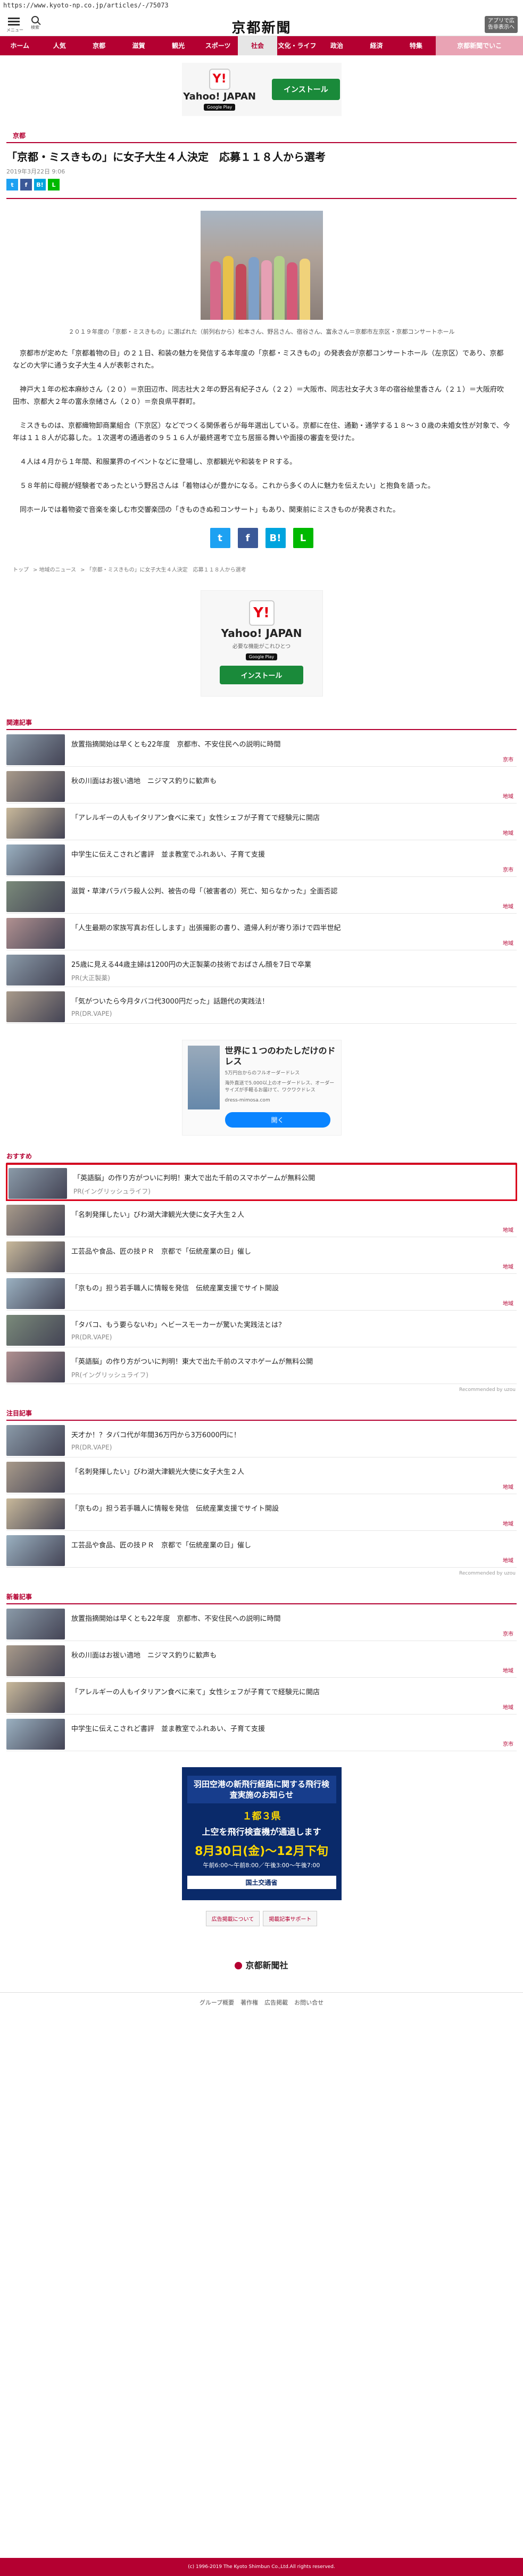  What do you see at coordinates (232, 1918) in the screenshot?
I see `ad-info-link: 広告掲載について` at bounding box center [232, 1918].